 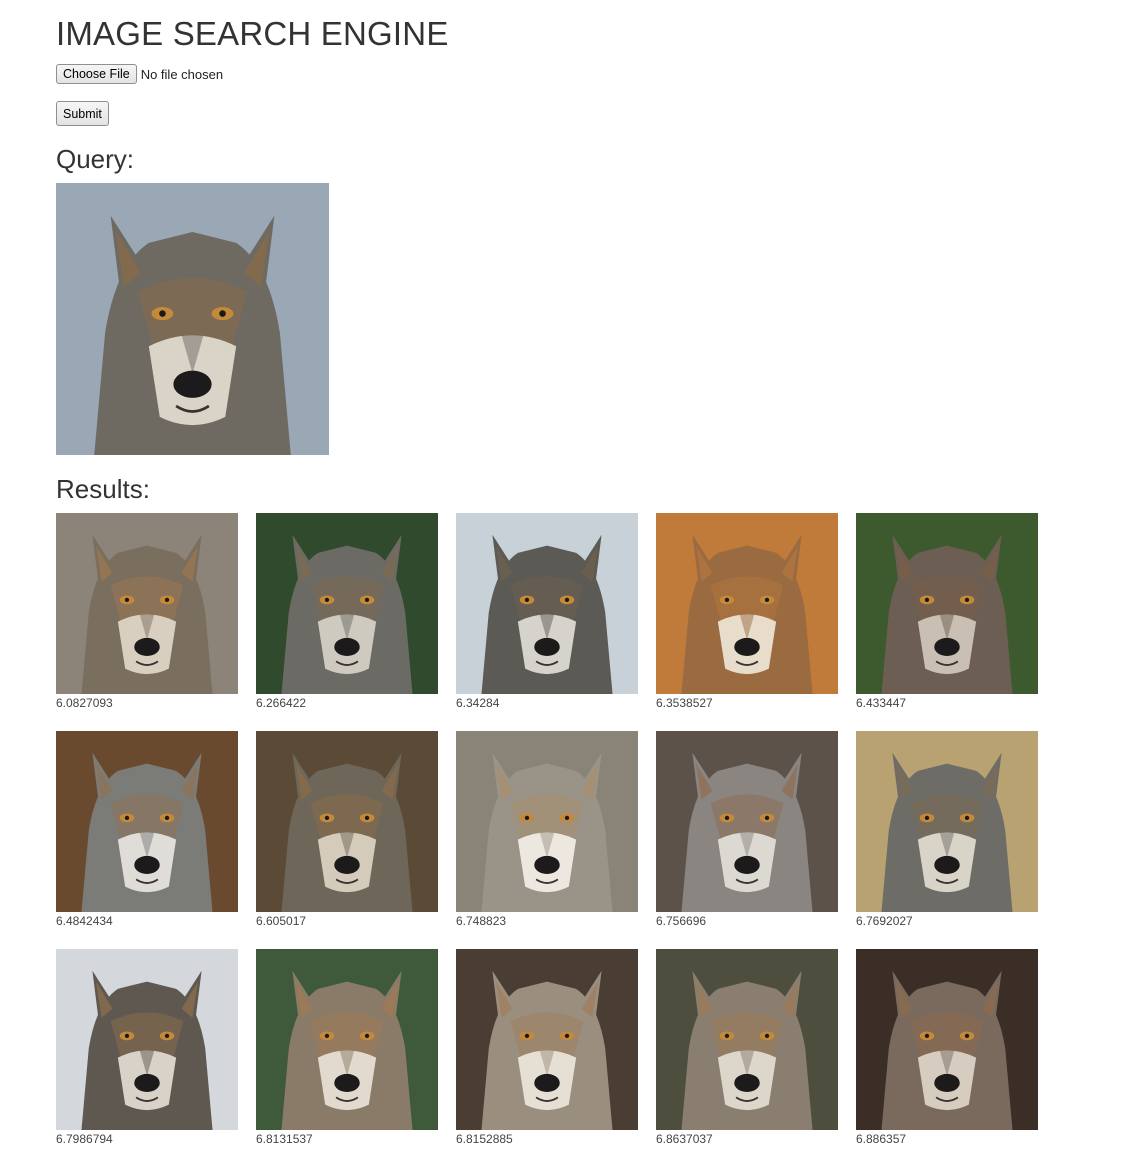 What do you see at coordinates (684, 703) in the screenshot?
I see `result-score: 6.3538527` at bounding box center [684, 703].